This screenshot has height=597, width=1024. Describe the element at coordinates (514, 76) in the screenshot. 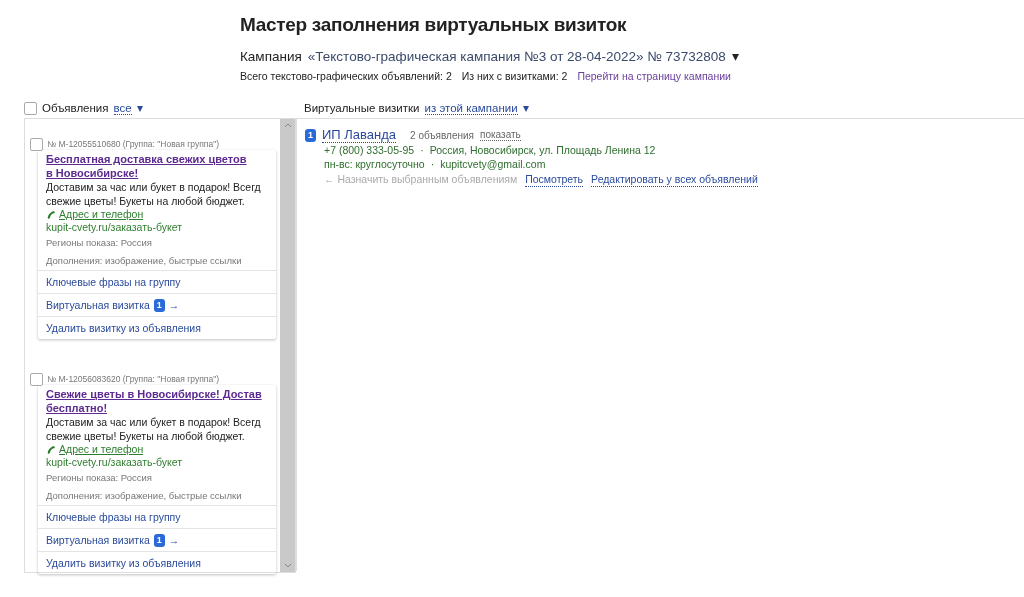

I see `stats-text: Из них с визитками: 2` at that location.